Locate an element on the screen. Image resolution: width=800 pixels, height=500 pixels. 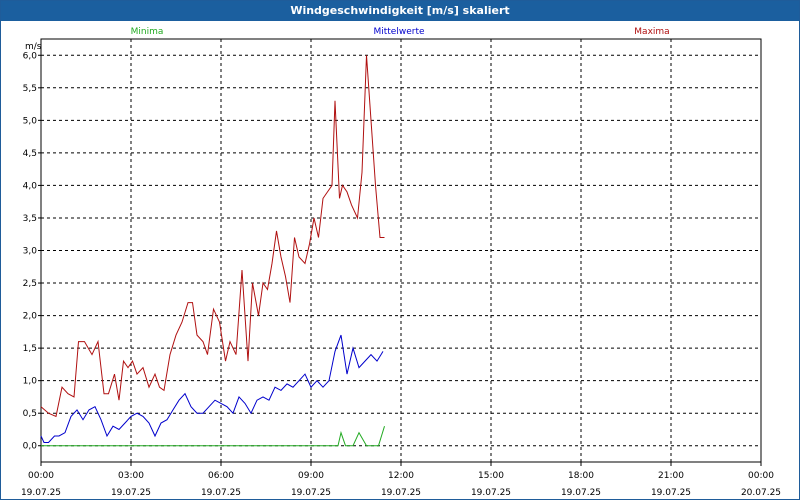
y-tick-label: 3,0 is located at coordinates (30, 252).